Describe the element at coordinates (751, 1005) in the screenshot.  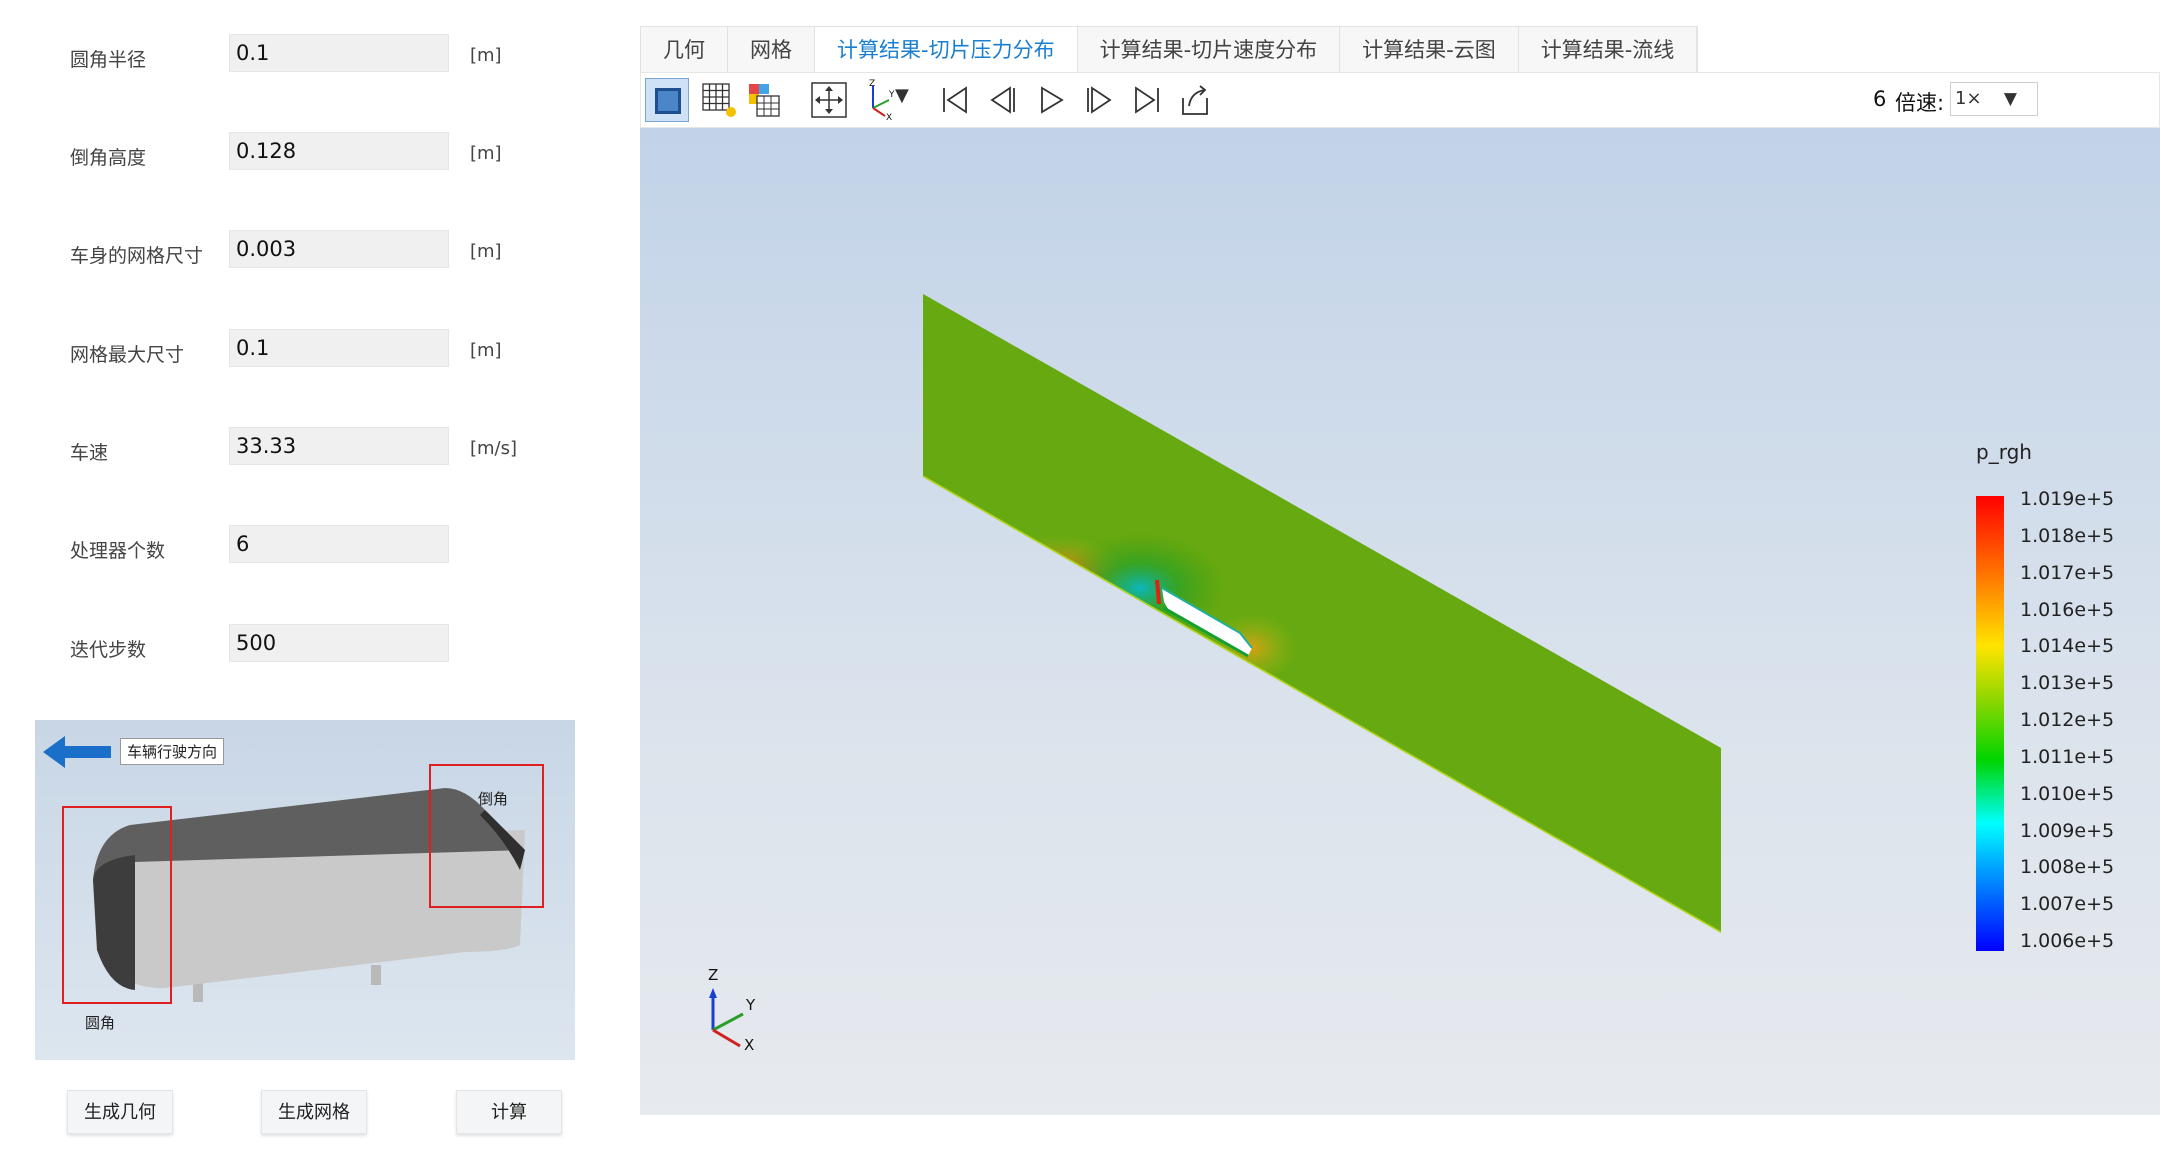
I see `axis-y-label: Y` at that location.